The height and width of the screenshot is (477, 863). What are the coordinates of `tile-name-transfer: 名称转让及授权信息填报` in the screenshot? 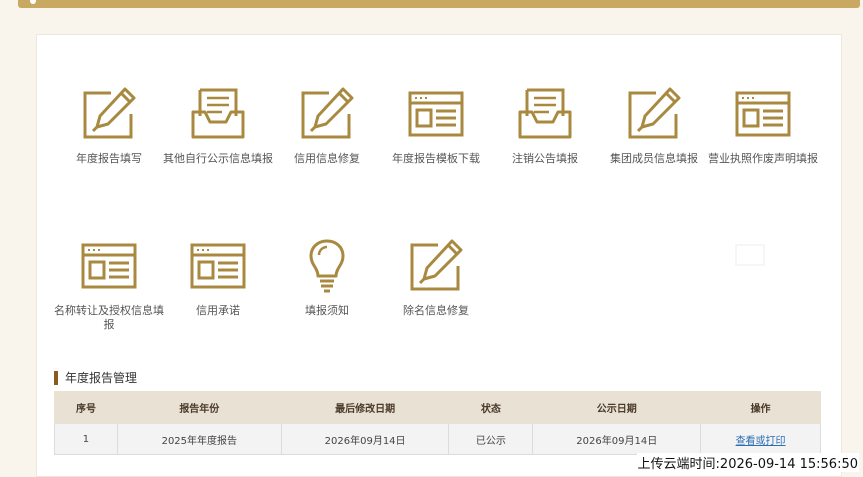 It's located at (109, 285).